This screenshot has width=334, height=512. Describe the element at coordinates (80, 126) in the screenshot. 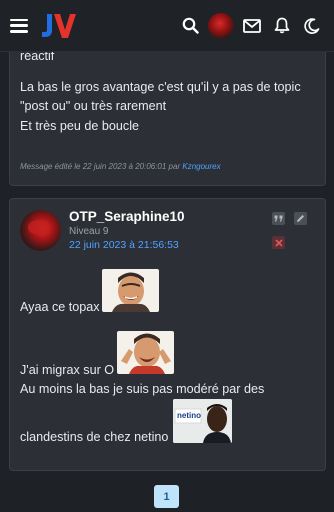

I see `post-text-line: Et très peu de boucle` at that location.